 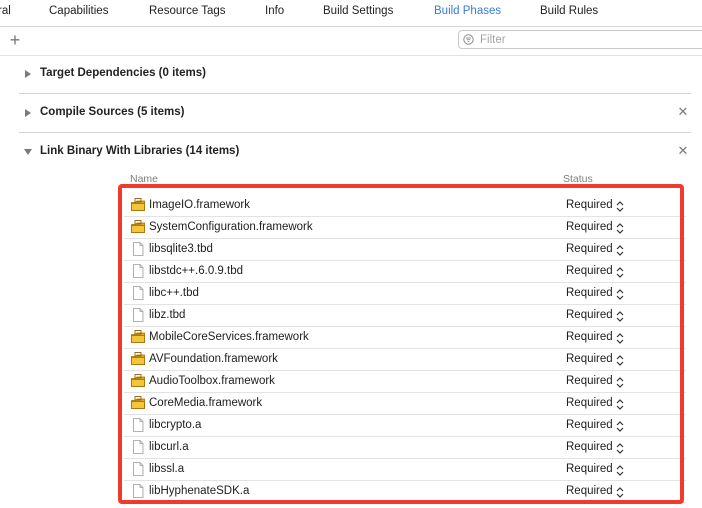 What do you see at coordinates (405, 426) in the screenshot?
I see `table-row: libcrypto.a Required` at bounding box center [405, 426].